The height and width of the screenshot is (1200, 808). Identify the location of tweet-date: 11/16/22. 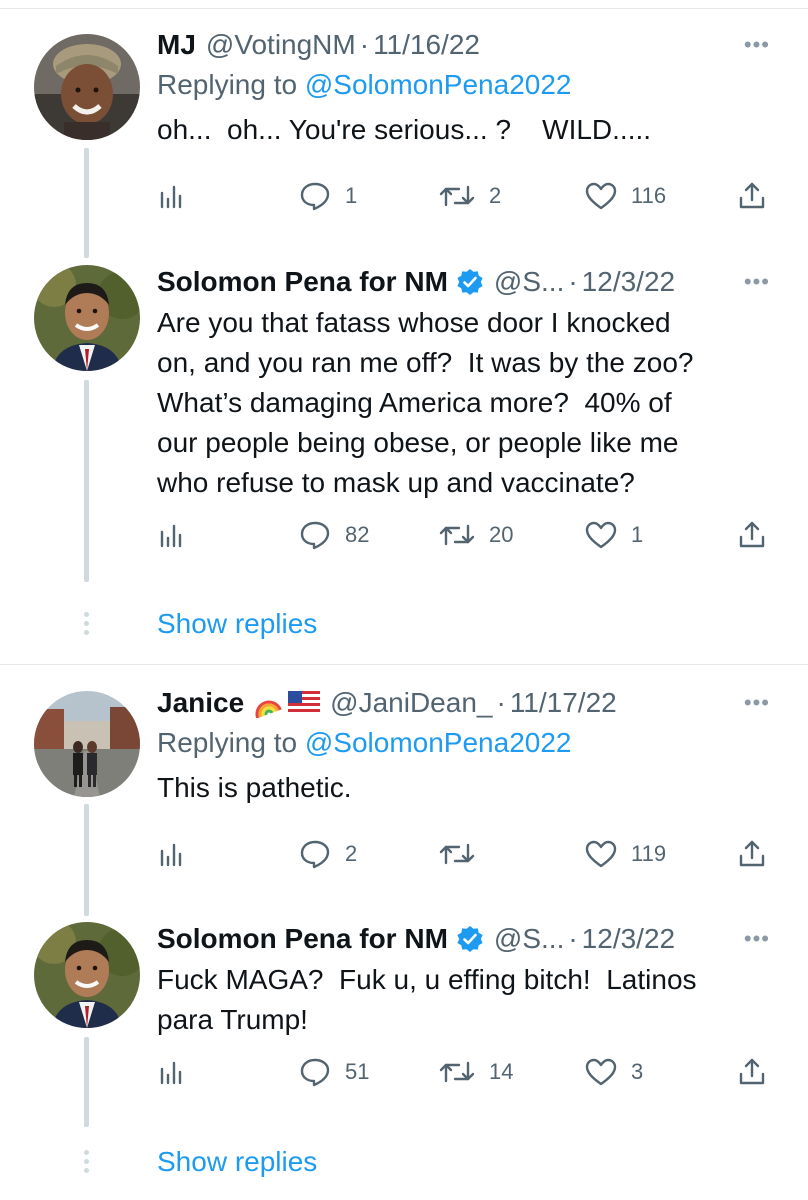
(426, 45).